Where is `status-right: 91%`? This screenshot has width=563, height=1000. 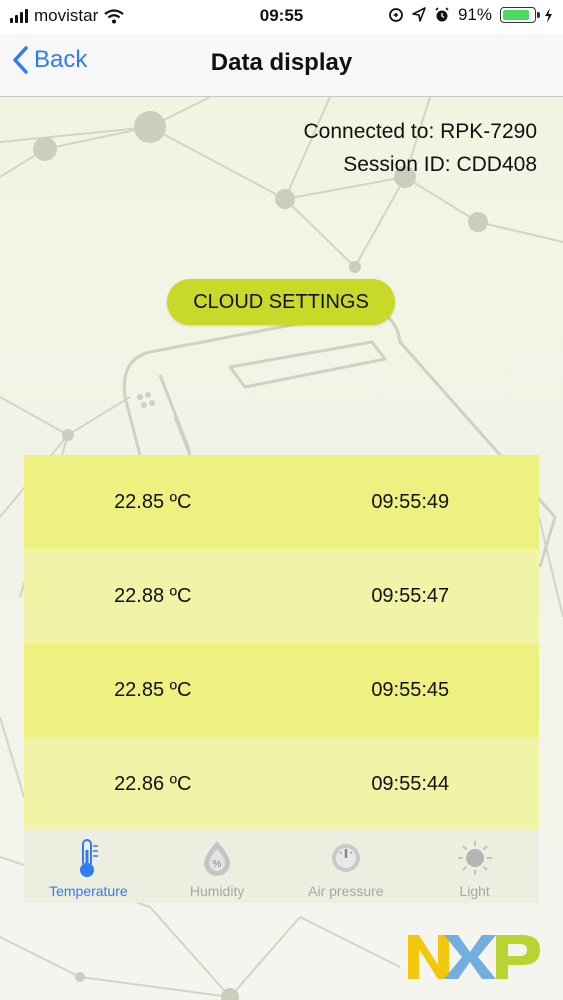
status-right: 91% is located at coordinates (470, 15).